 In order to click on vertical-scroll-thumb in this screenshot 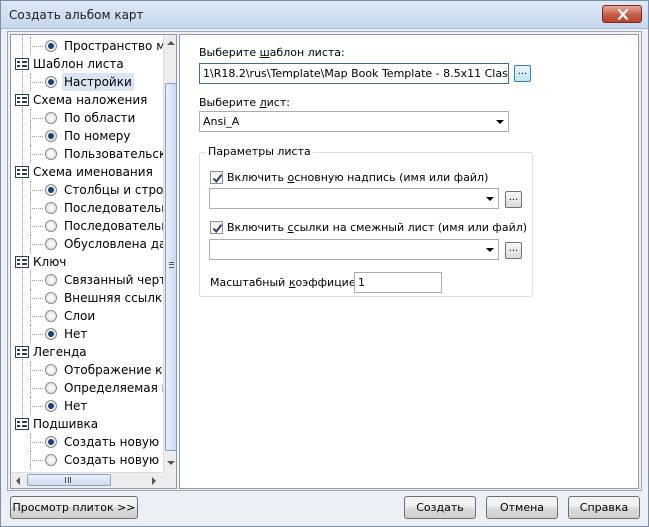, I will do `click(170, 267)`.